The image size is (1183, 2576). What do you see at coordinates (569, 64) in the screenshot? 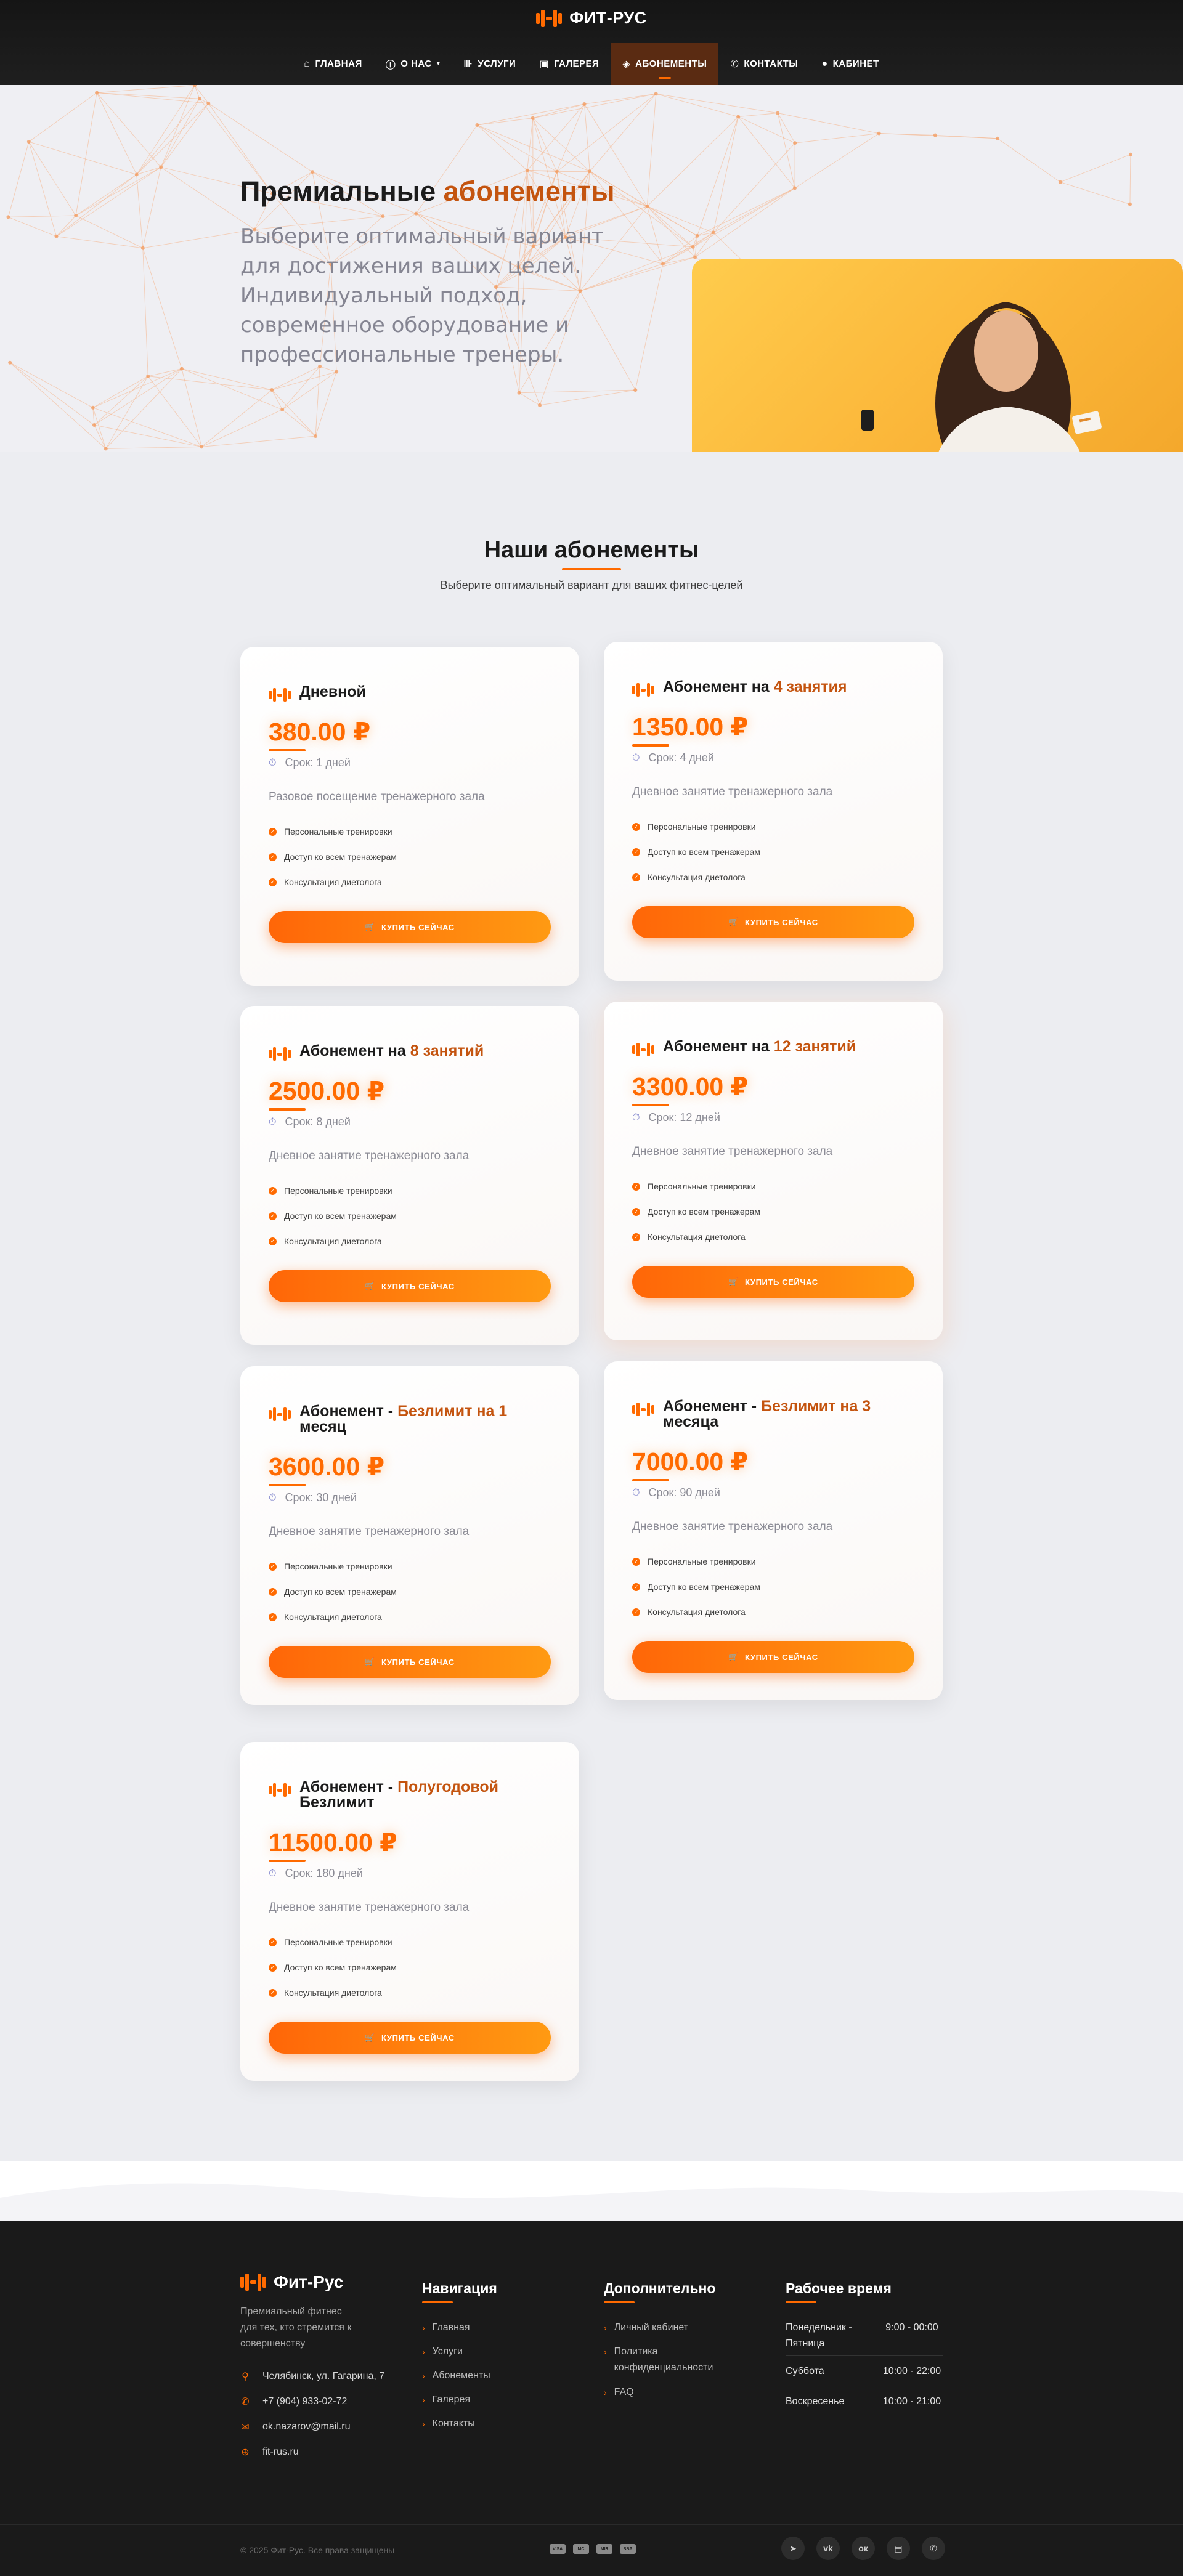
I see `nav-item-3: ▣ ГАЛЕРЕЯ` at bounding box center [569, 64].